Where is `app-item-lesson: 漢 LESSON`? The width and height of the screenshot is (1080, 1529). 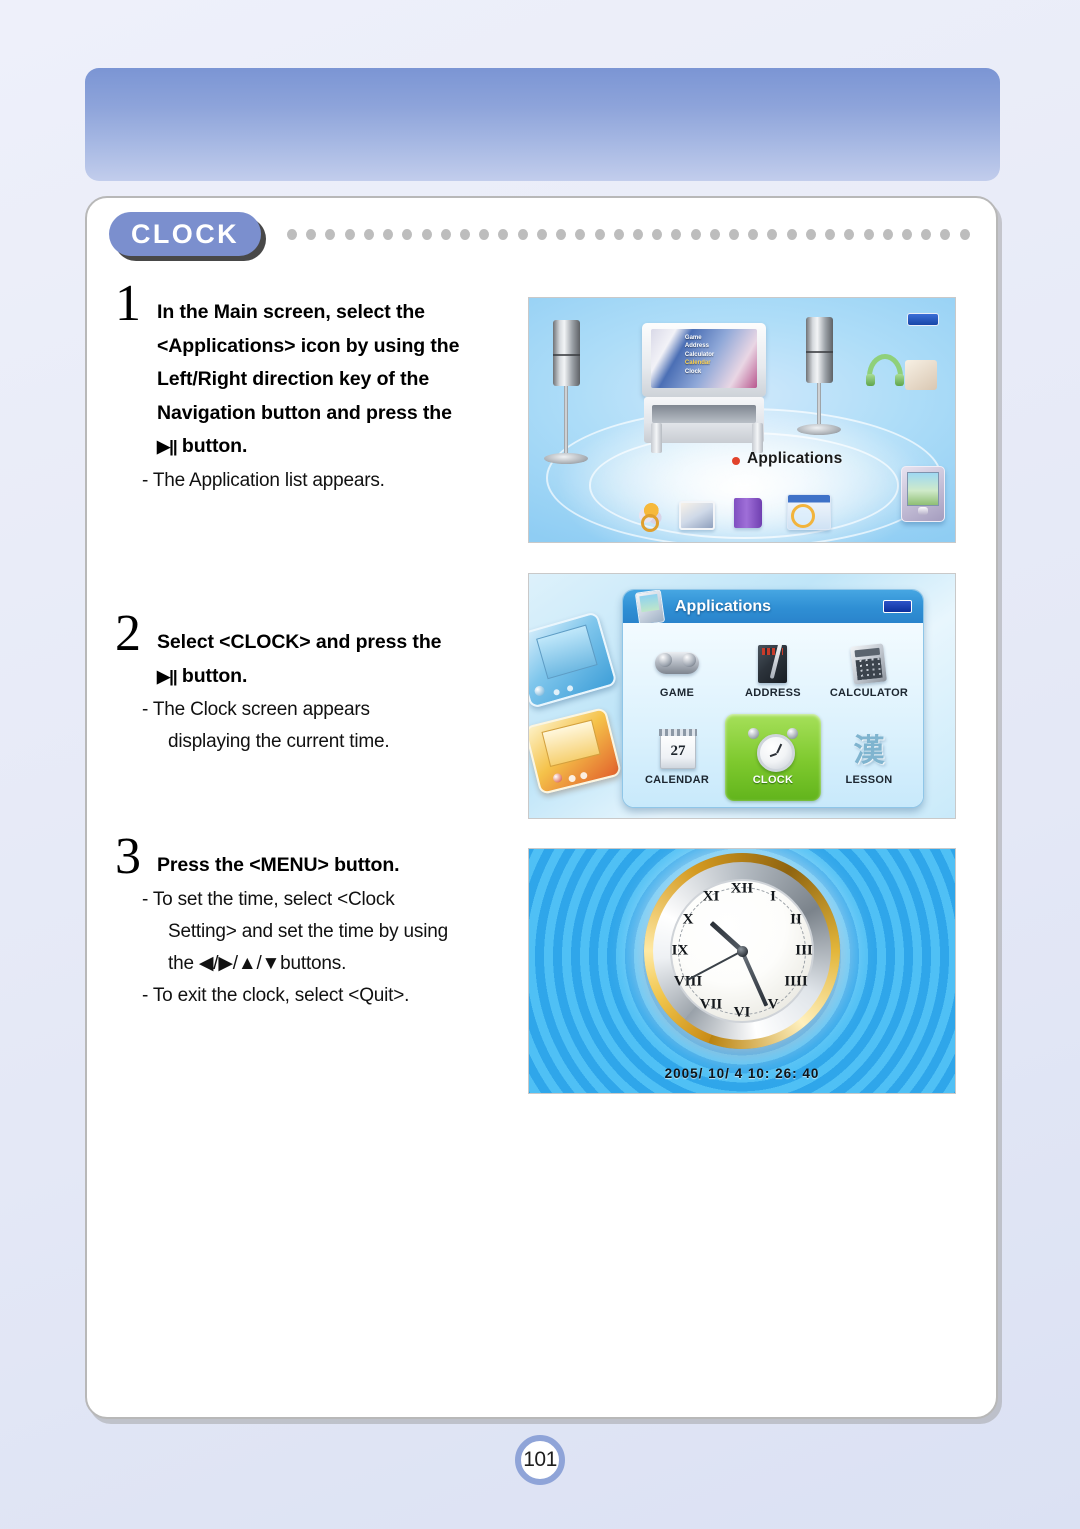 app-item-lesson: 漢 LESSON is located at coordinates (869, 757).